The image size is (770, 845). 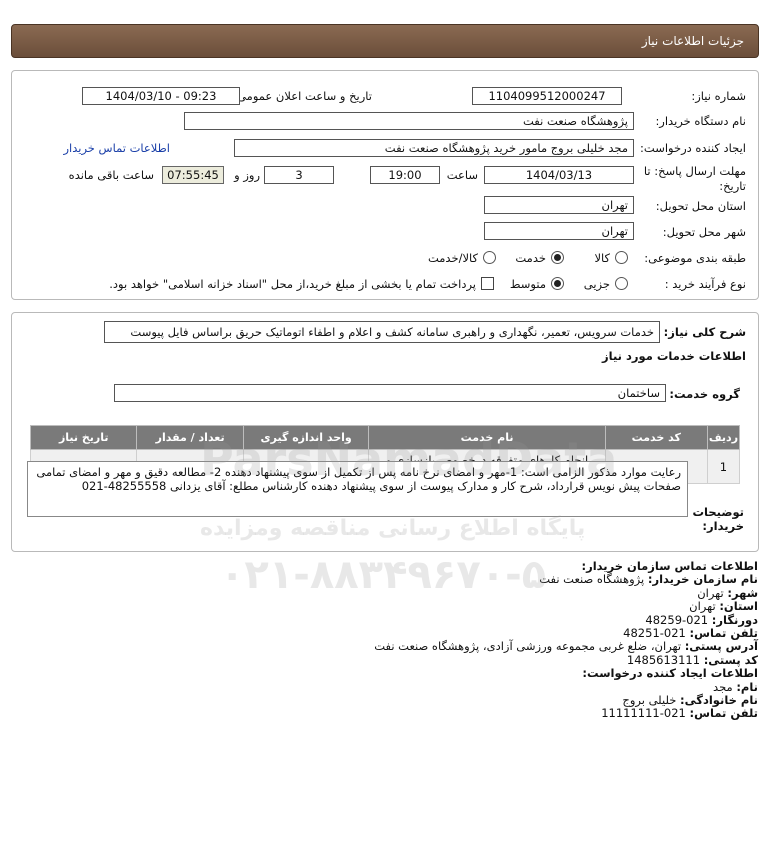 I want to click on process-minor-label: جزیی, so click(x=596, y=284).